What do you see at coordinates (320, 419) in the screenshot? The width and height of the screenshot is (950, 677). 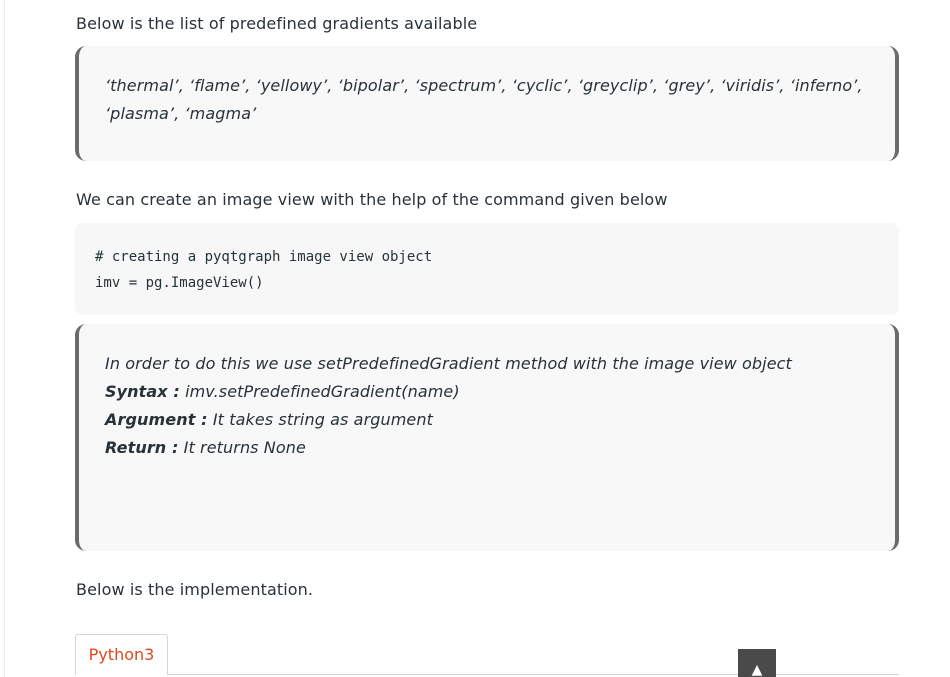 I see `argument-value: It takes string as argument` at bounding box center [320, 419].